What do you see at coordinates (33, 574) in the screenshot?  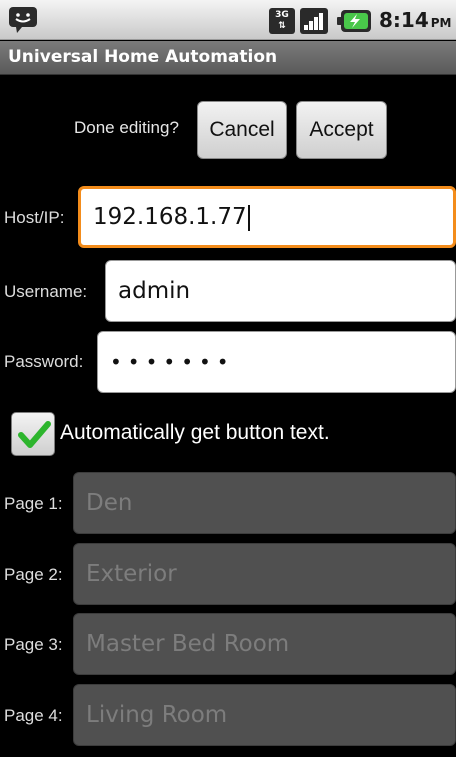 I see `page-2-label: Page 2:` at bounding box center [33, 574].